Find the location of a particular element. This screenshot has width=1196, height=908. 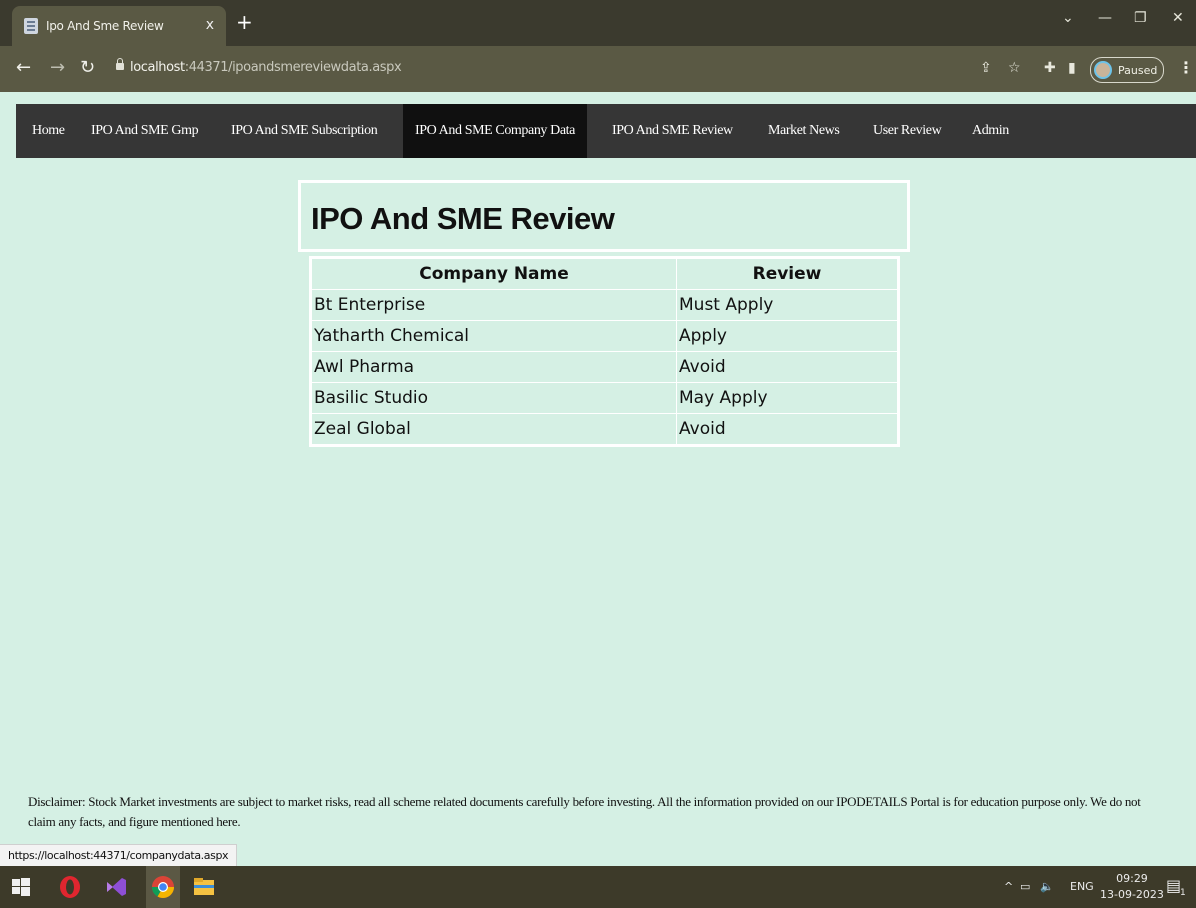

extensions-icon: ✚ is located at coordinates (1050, 68).